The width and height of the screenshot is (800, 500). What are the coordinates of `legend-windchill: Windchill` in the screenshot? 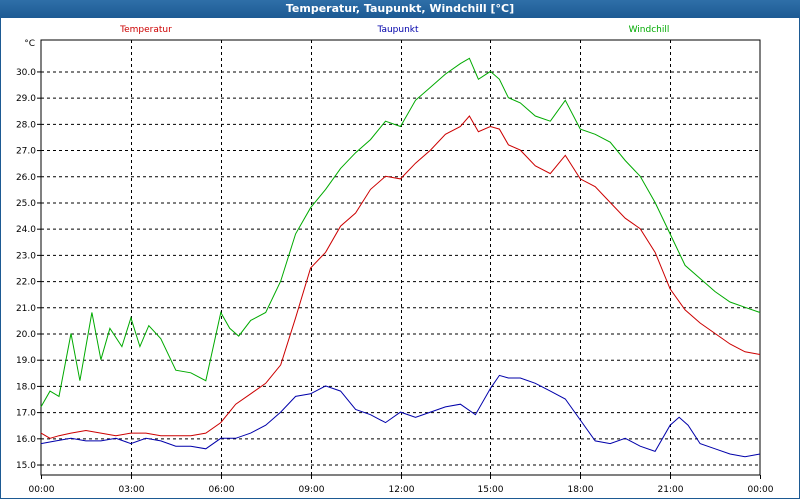 It's located at (649, 30).